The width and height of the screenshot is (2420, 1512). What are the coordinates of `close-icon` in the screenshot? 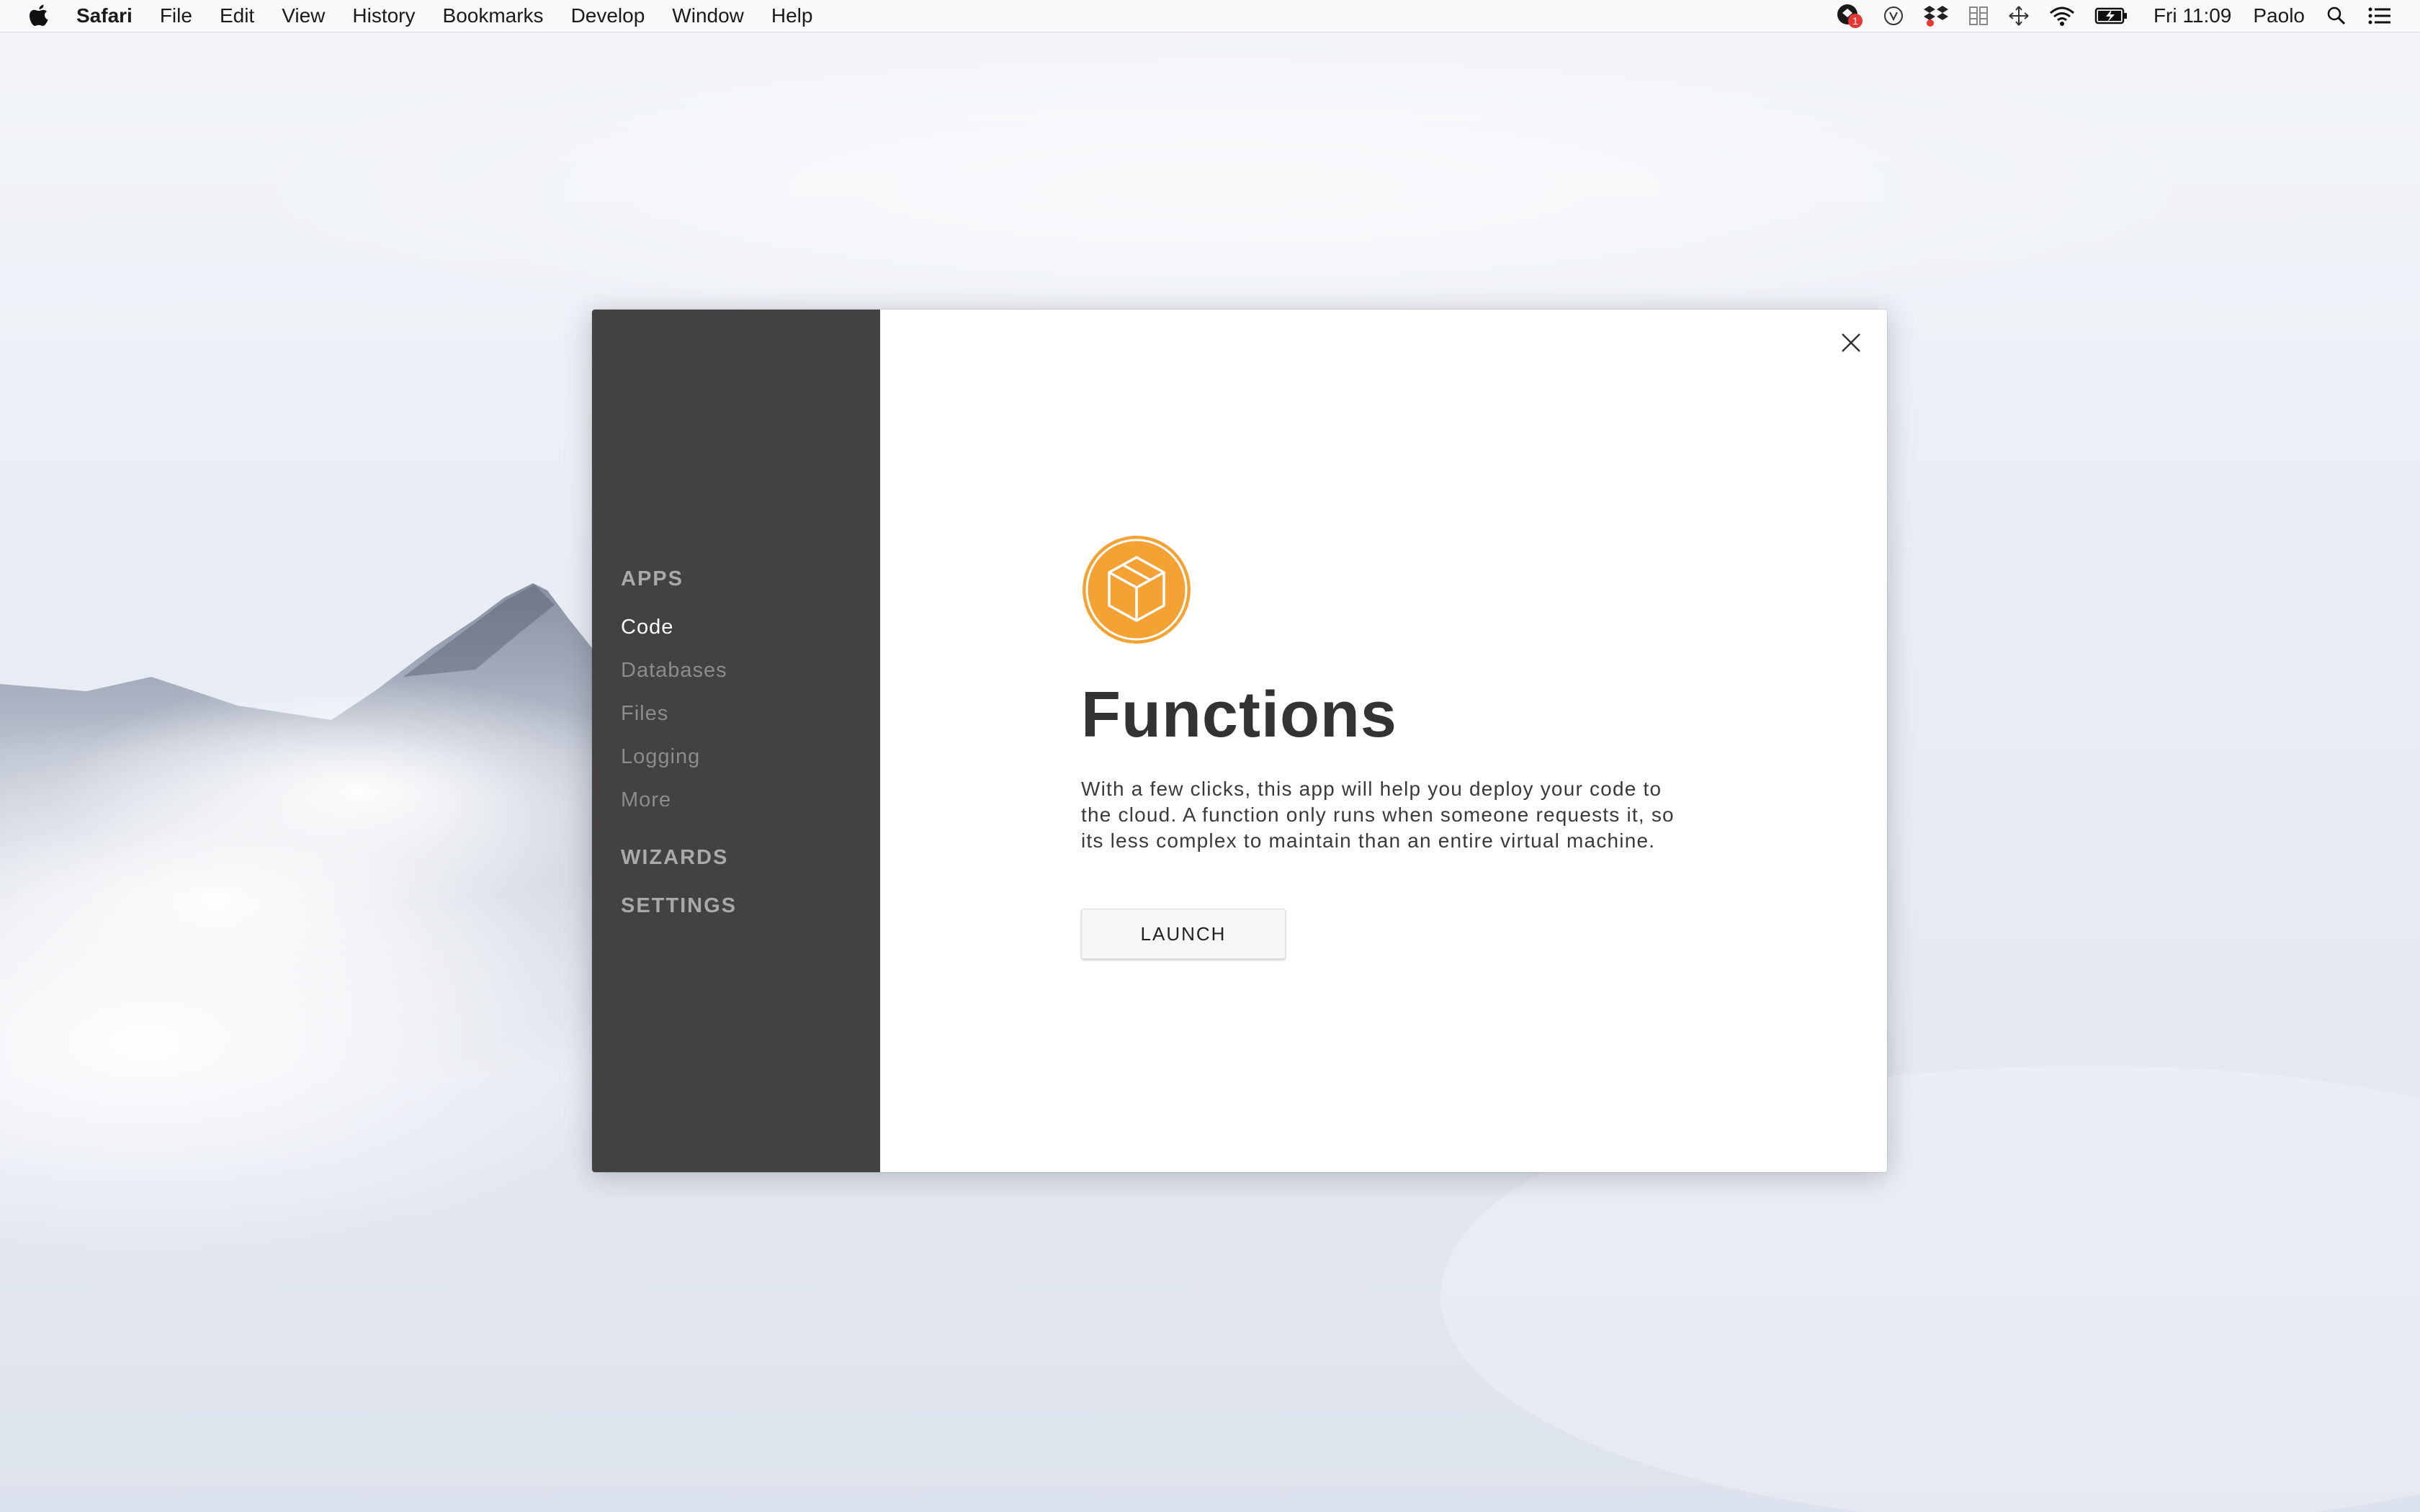 It's located at (1851, 342).